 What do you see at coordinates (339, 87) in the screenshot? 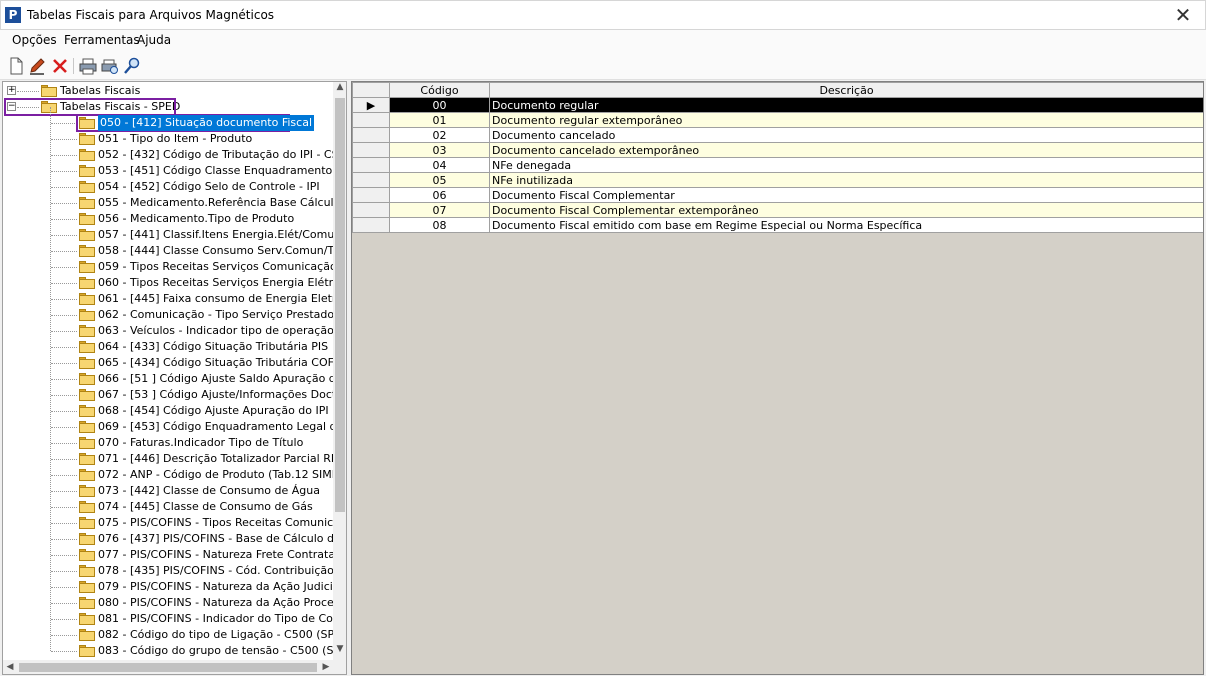
I see `scroll-up-icon: ▲` at bounding box center [339, 87].